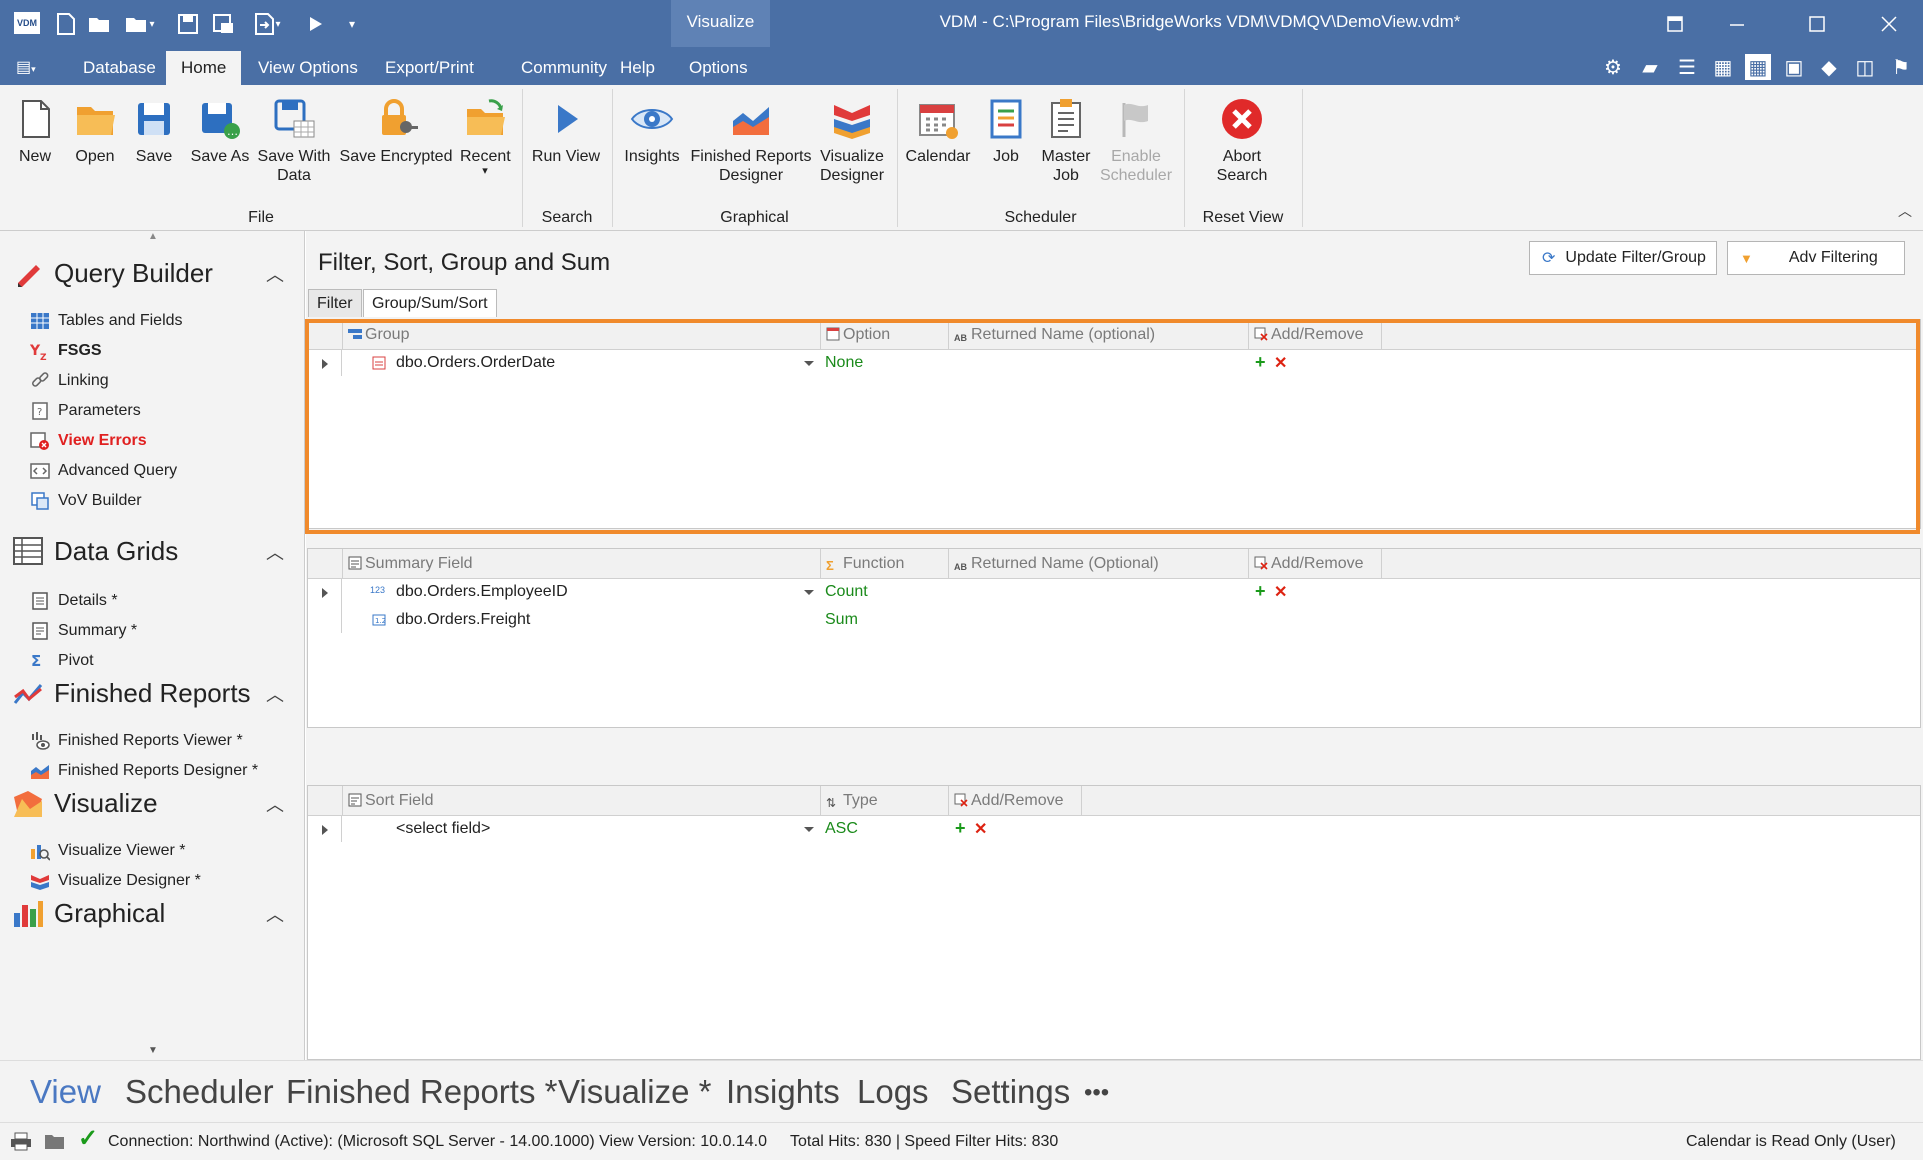  Describe the element at coordinates (65, 352) in the screenshot. I see `nav-item-fsgs: YZ FSGS` at that location.